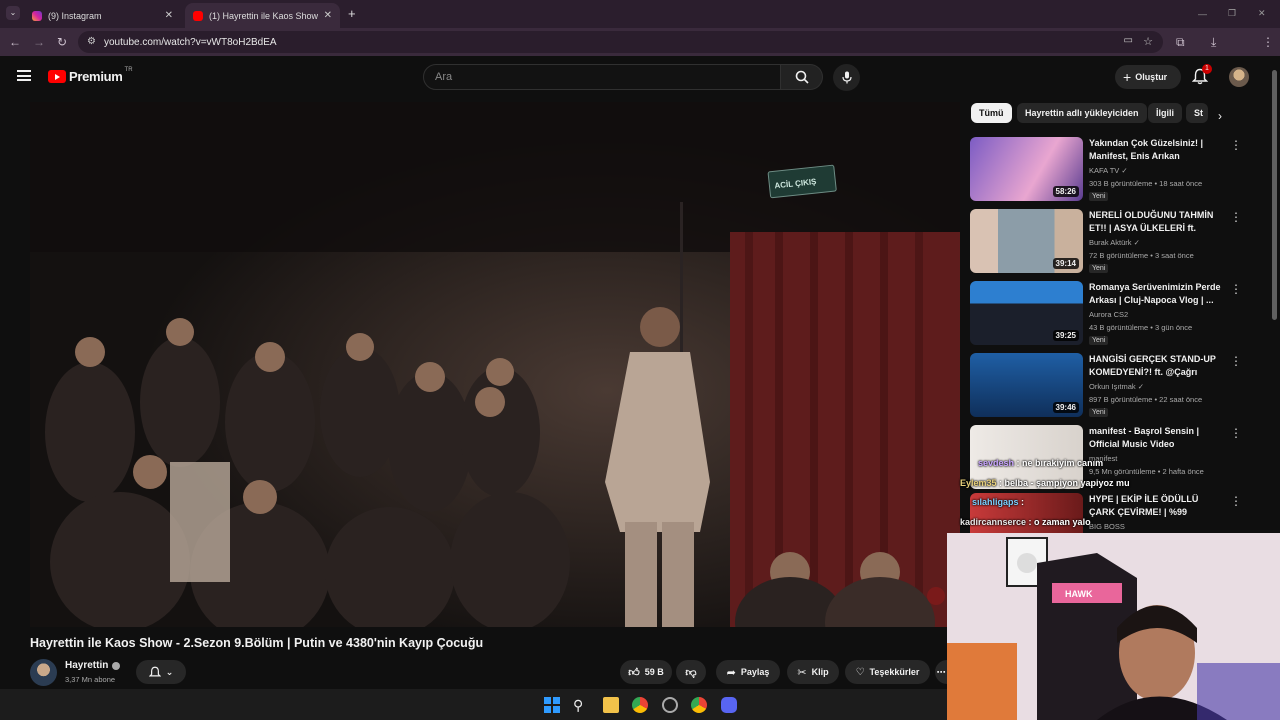  Describe the element at coordinates (1026, 169) in the screenshot. I see `recommendation-thumbnail: 58:26` at that location.